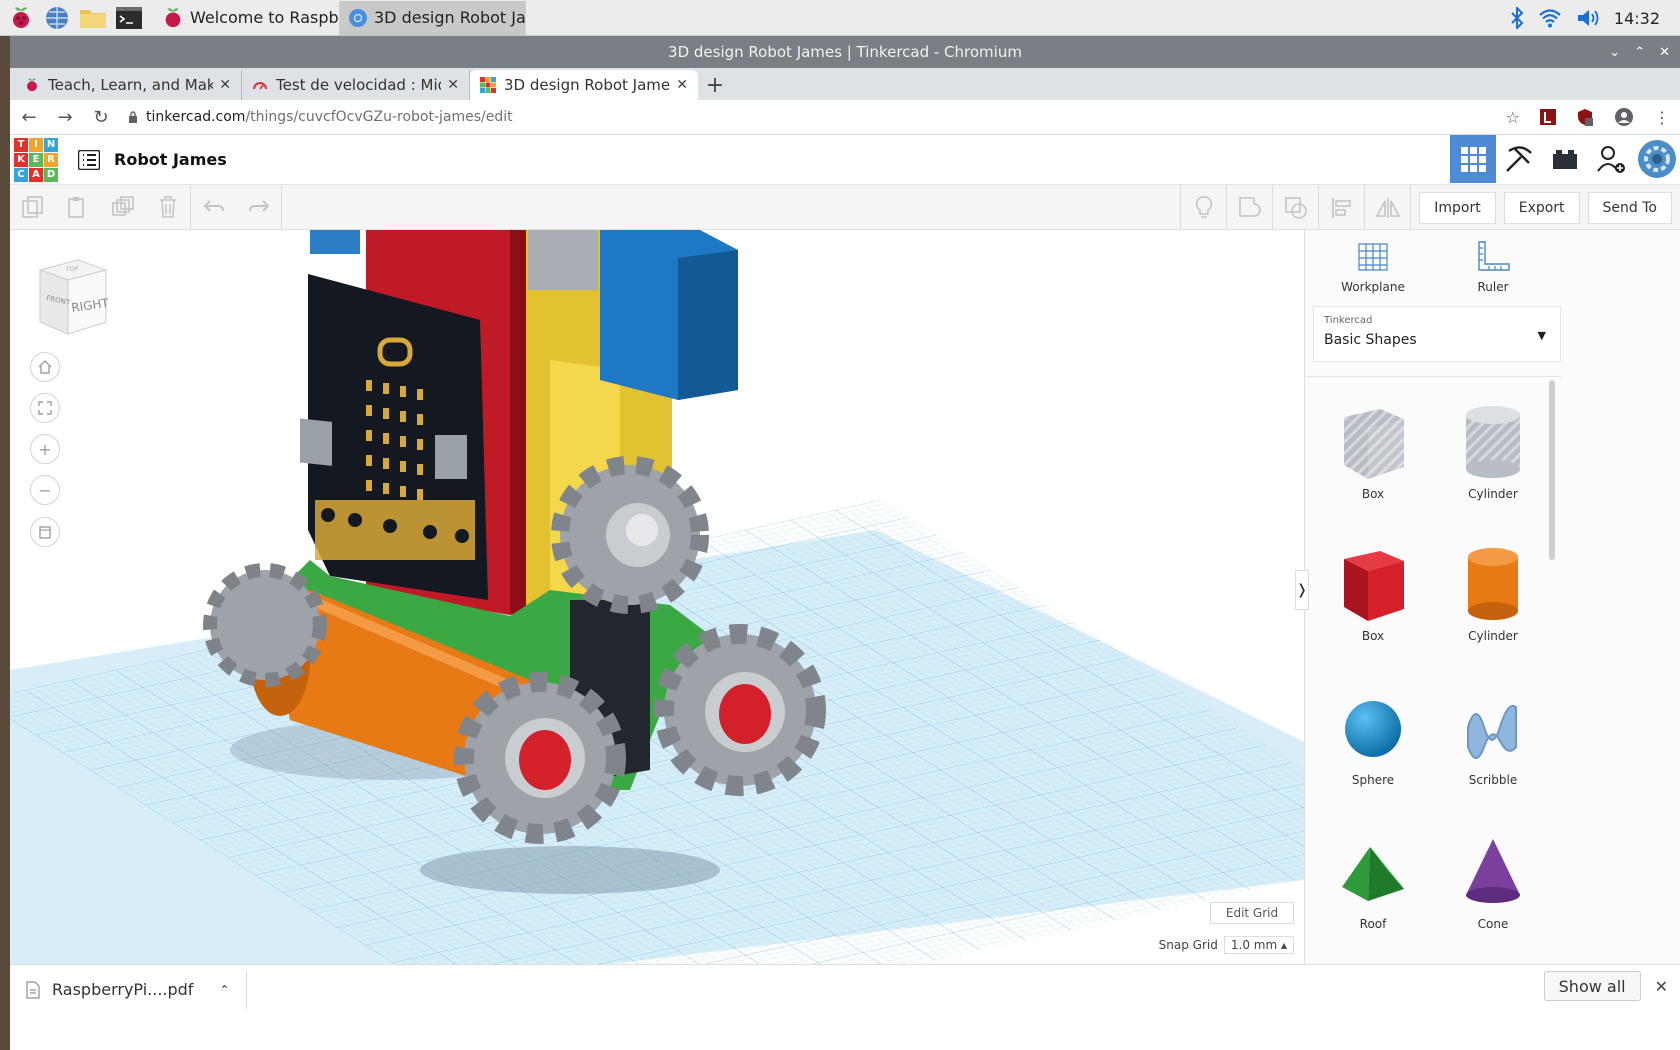 The width and height of the screenshot is (1680, 1050). Describe the element at coordinates (21, 144) in the screenshot. I see `logo-letter: T` at that location.